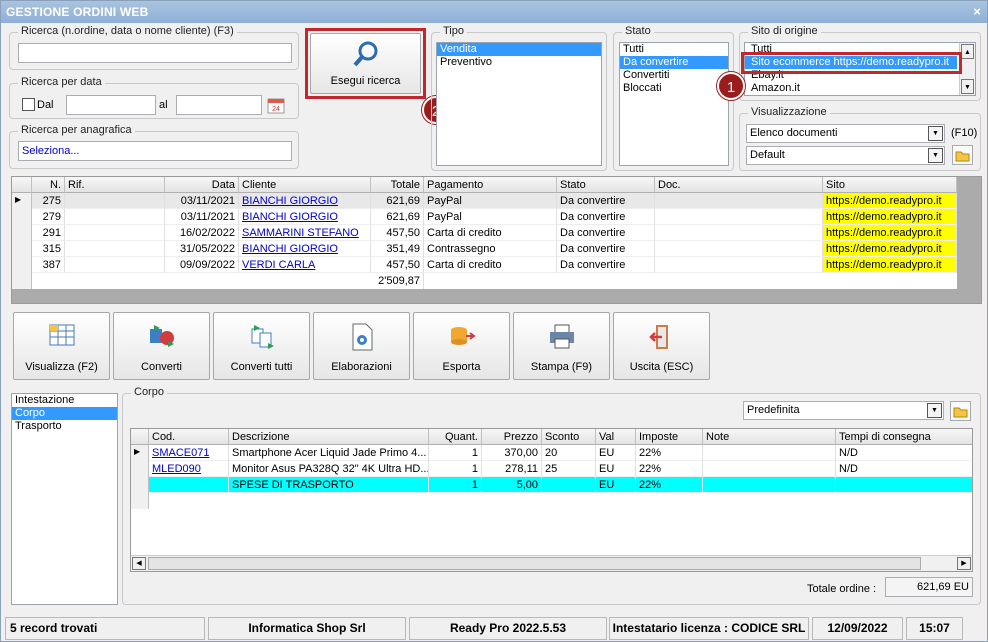  Describe the element at coordinates (519, 62) in the screenshot. I see `tipo-item-preventivo: Preventivo` at that location.